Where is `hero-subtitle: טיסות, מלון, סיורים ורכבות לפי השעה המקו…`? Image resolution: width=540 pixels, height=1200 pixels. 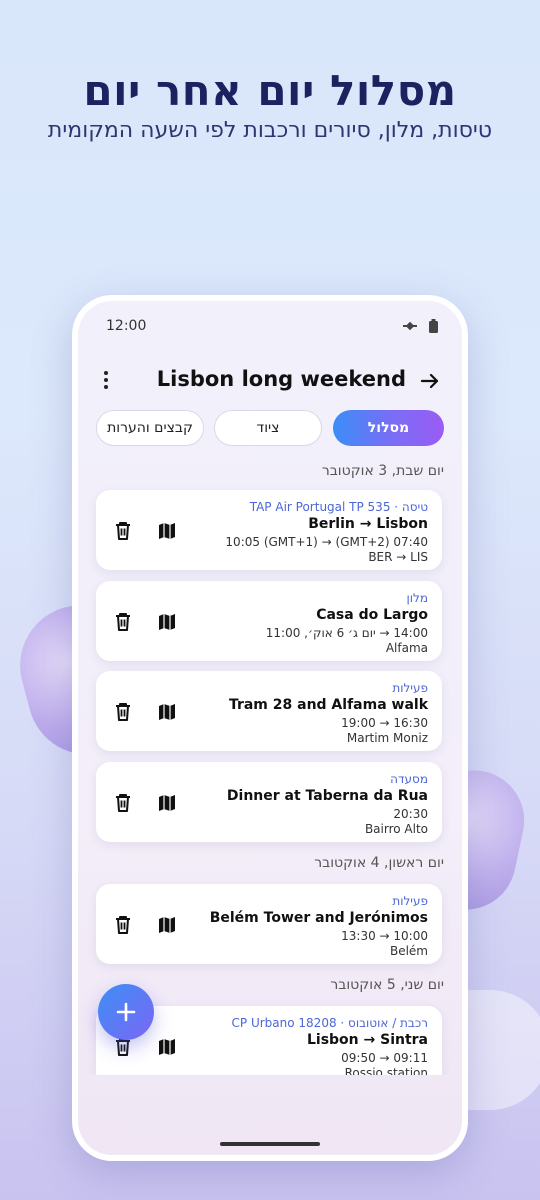 hero-subtitle: טיסות, מלון, סיורים ורכבות לפי השעה המקו… is located at coordinates (270, 130).